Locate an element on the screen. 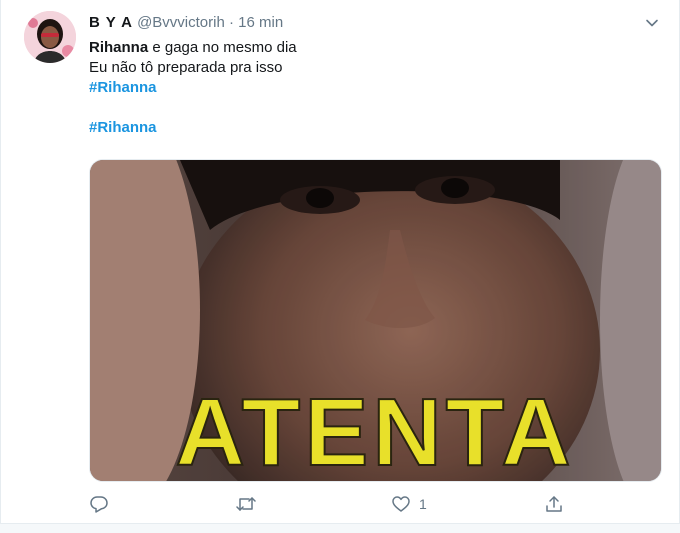 Image resolution: width=680 pixels, height=533 pixels. chevron-down-icon is located at coordinates (652, 23).